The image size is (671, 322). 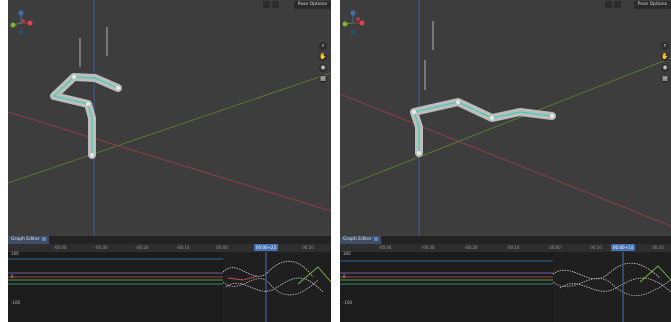 I want to click on left-wrist-joint, so click(x=74, y=77).